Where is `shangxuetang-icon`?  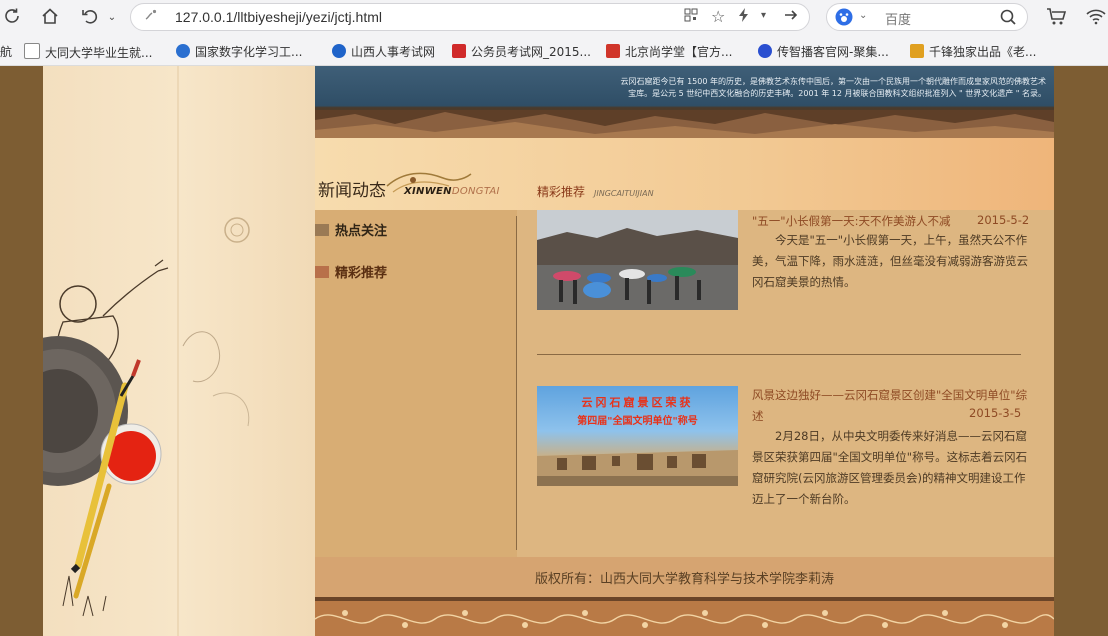 shangxuetang-icon is located at coordinates (613, 51).